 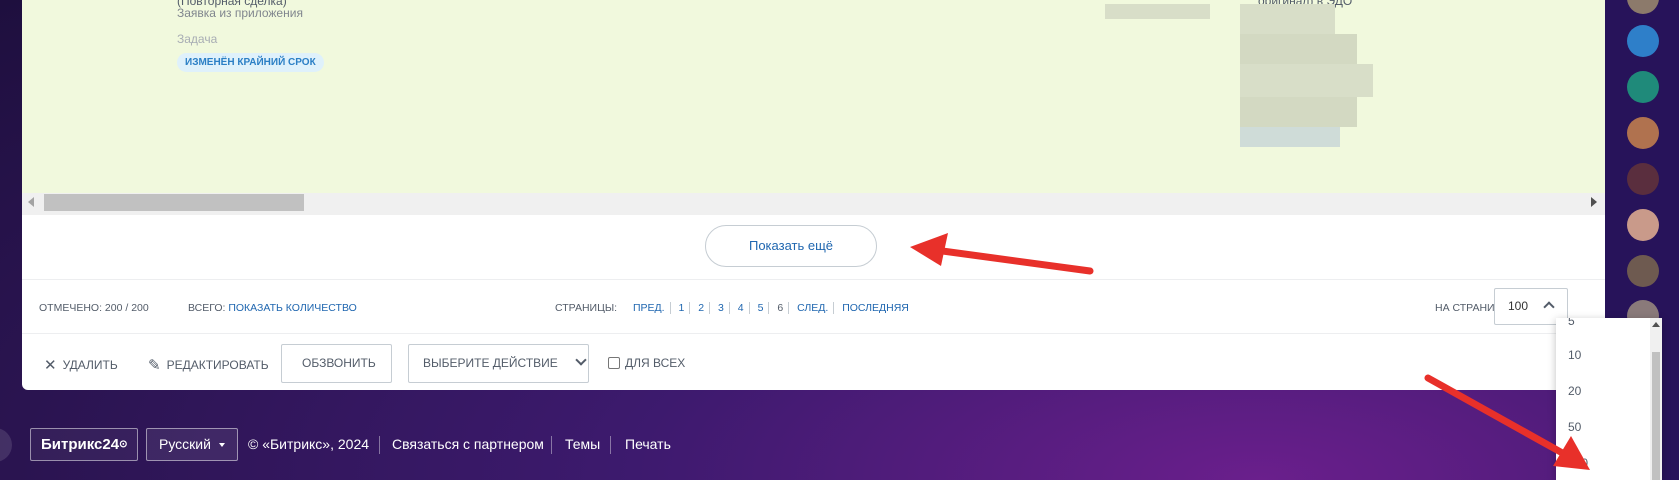 What do you see at coordinates (123, 444) in the screenshot?
I see `clock-icon: ⊙` at bounding box center [123, 444].